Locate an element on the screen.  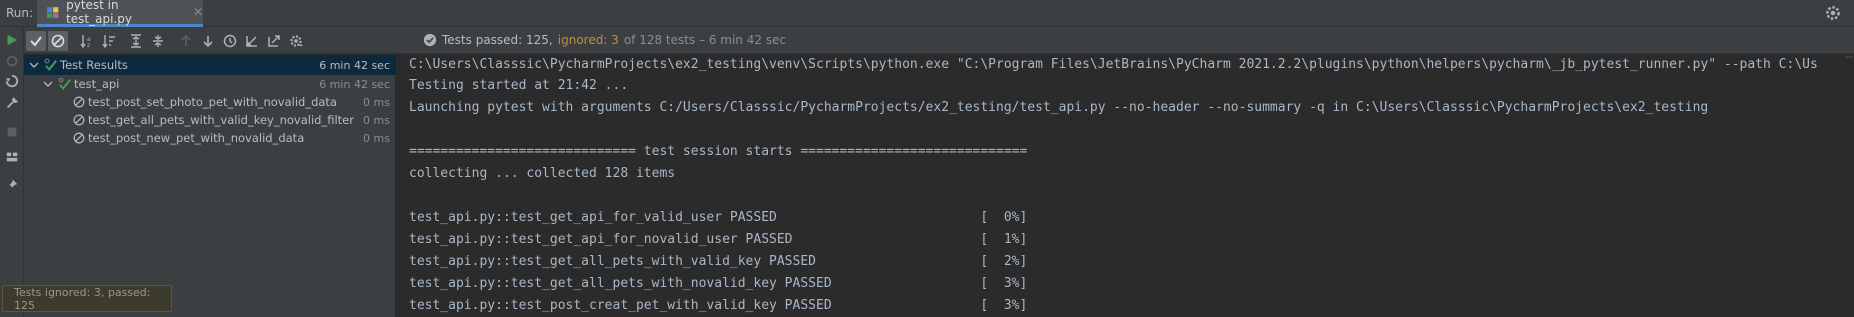
run-side-toolbar is located at coordinates (12, 172).